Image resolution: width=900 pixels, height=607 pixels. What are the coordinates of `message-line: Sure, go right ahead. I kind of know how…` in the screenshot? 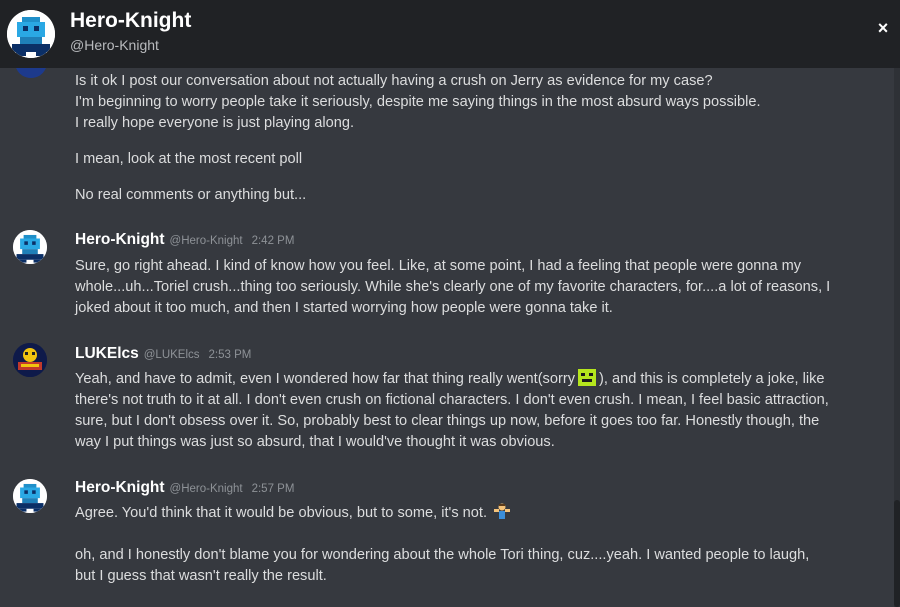 It's located at (438, 266).